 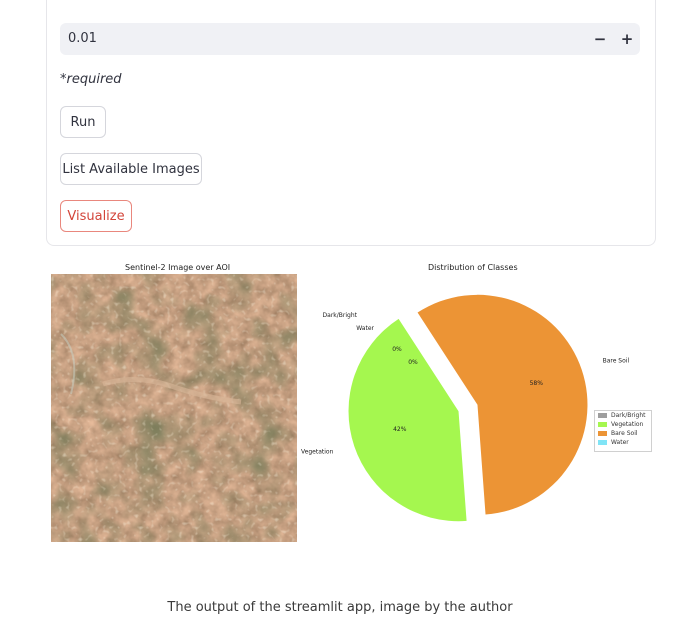 What do you see at coordinates (83, 122) in the screenshot?
I see `run-button: Run` at bounding box center [83, 122].